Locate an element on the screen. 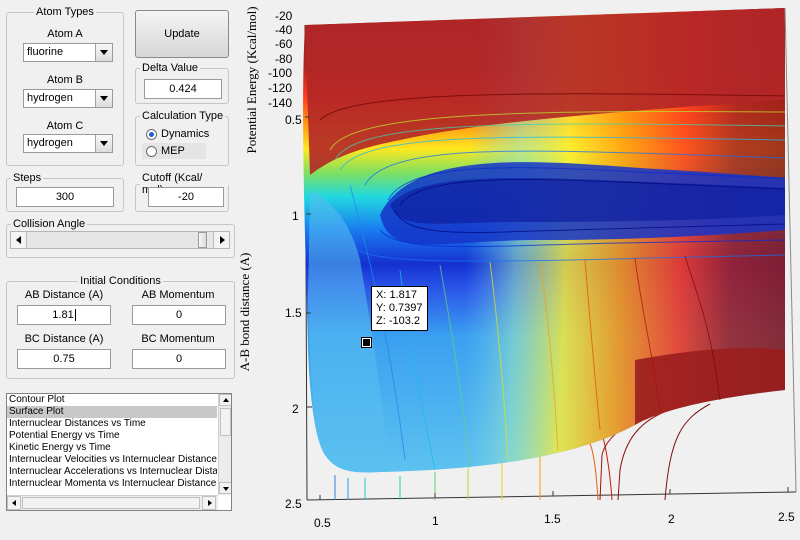  update-button: Update is located at coordinates (182, 34).